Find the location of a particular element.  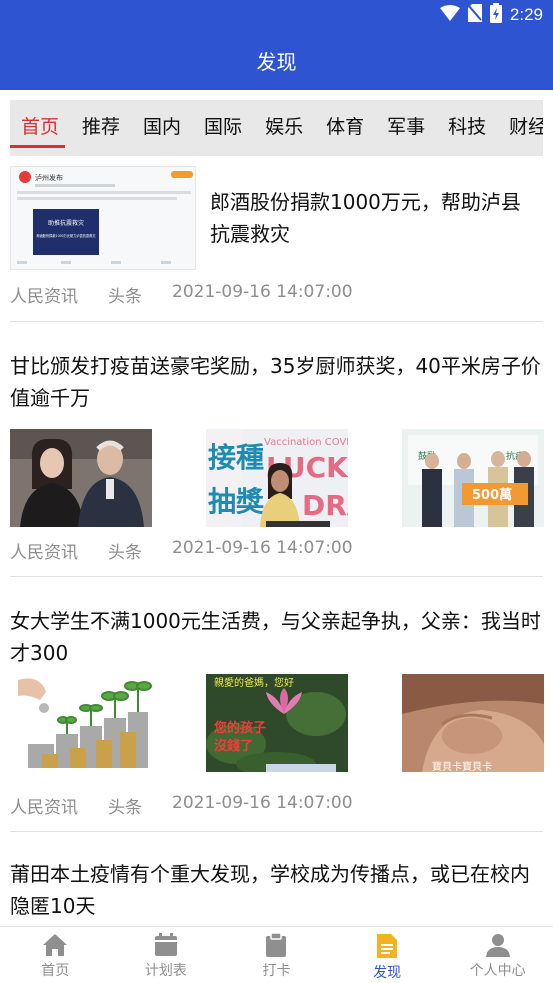

image-text: 抽獎 is located at coordinates (236, 501).